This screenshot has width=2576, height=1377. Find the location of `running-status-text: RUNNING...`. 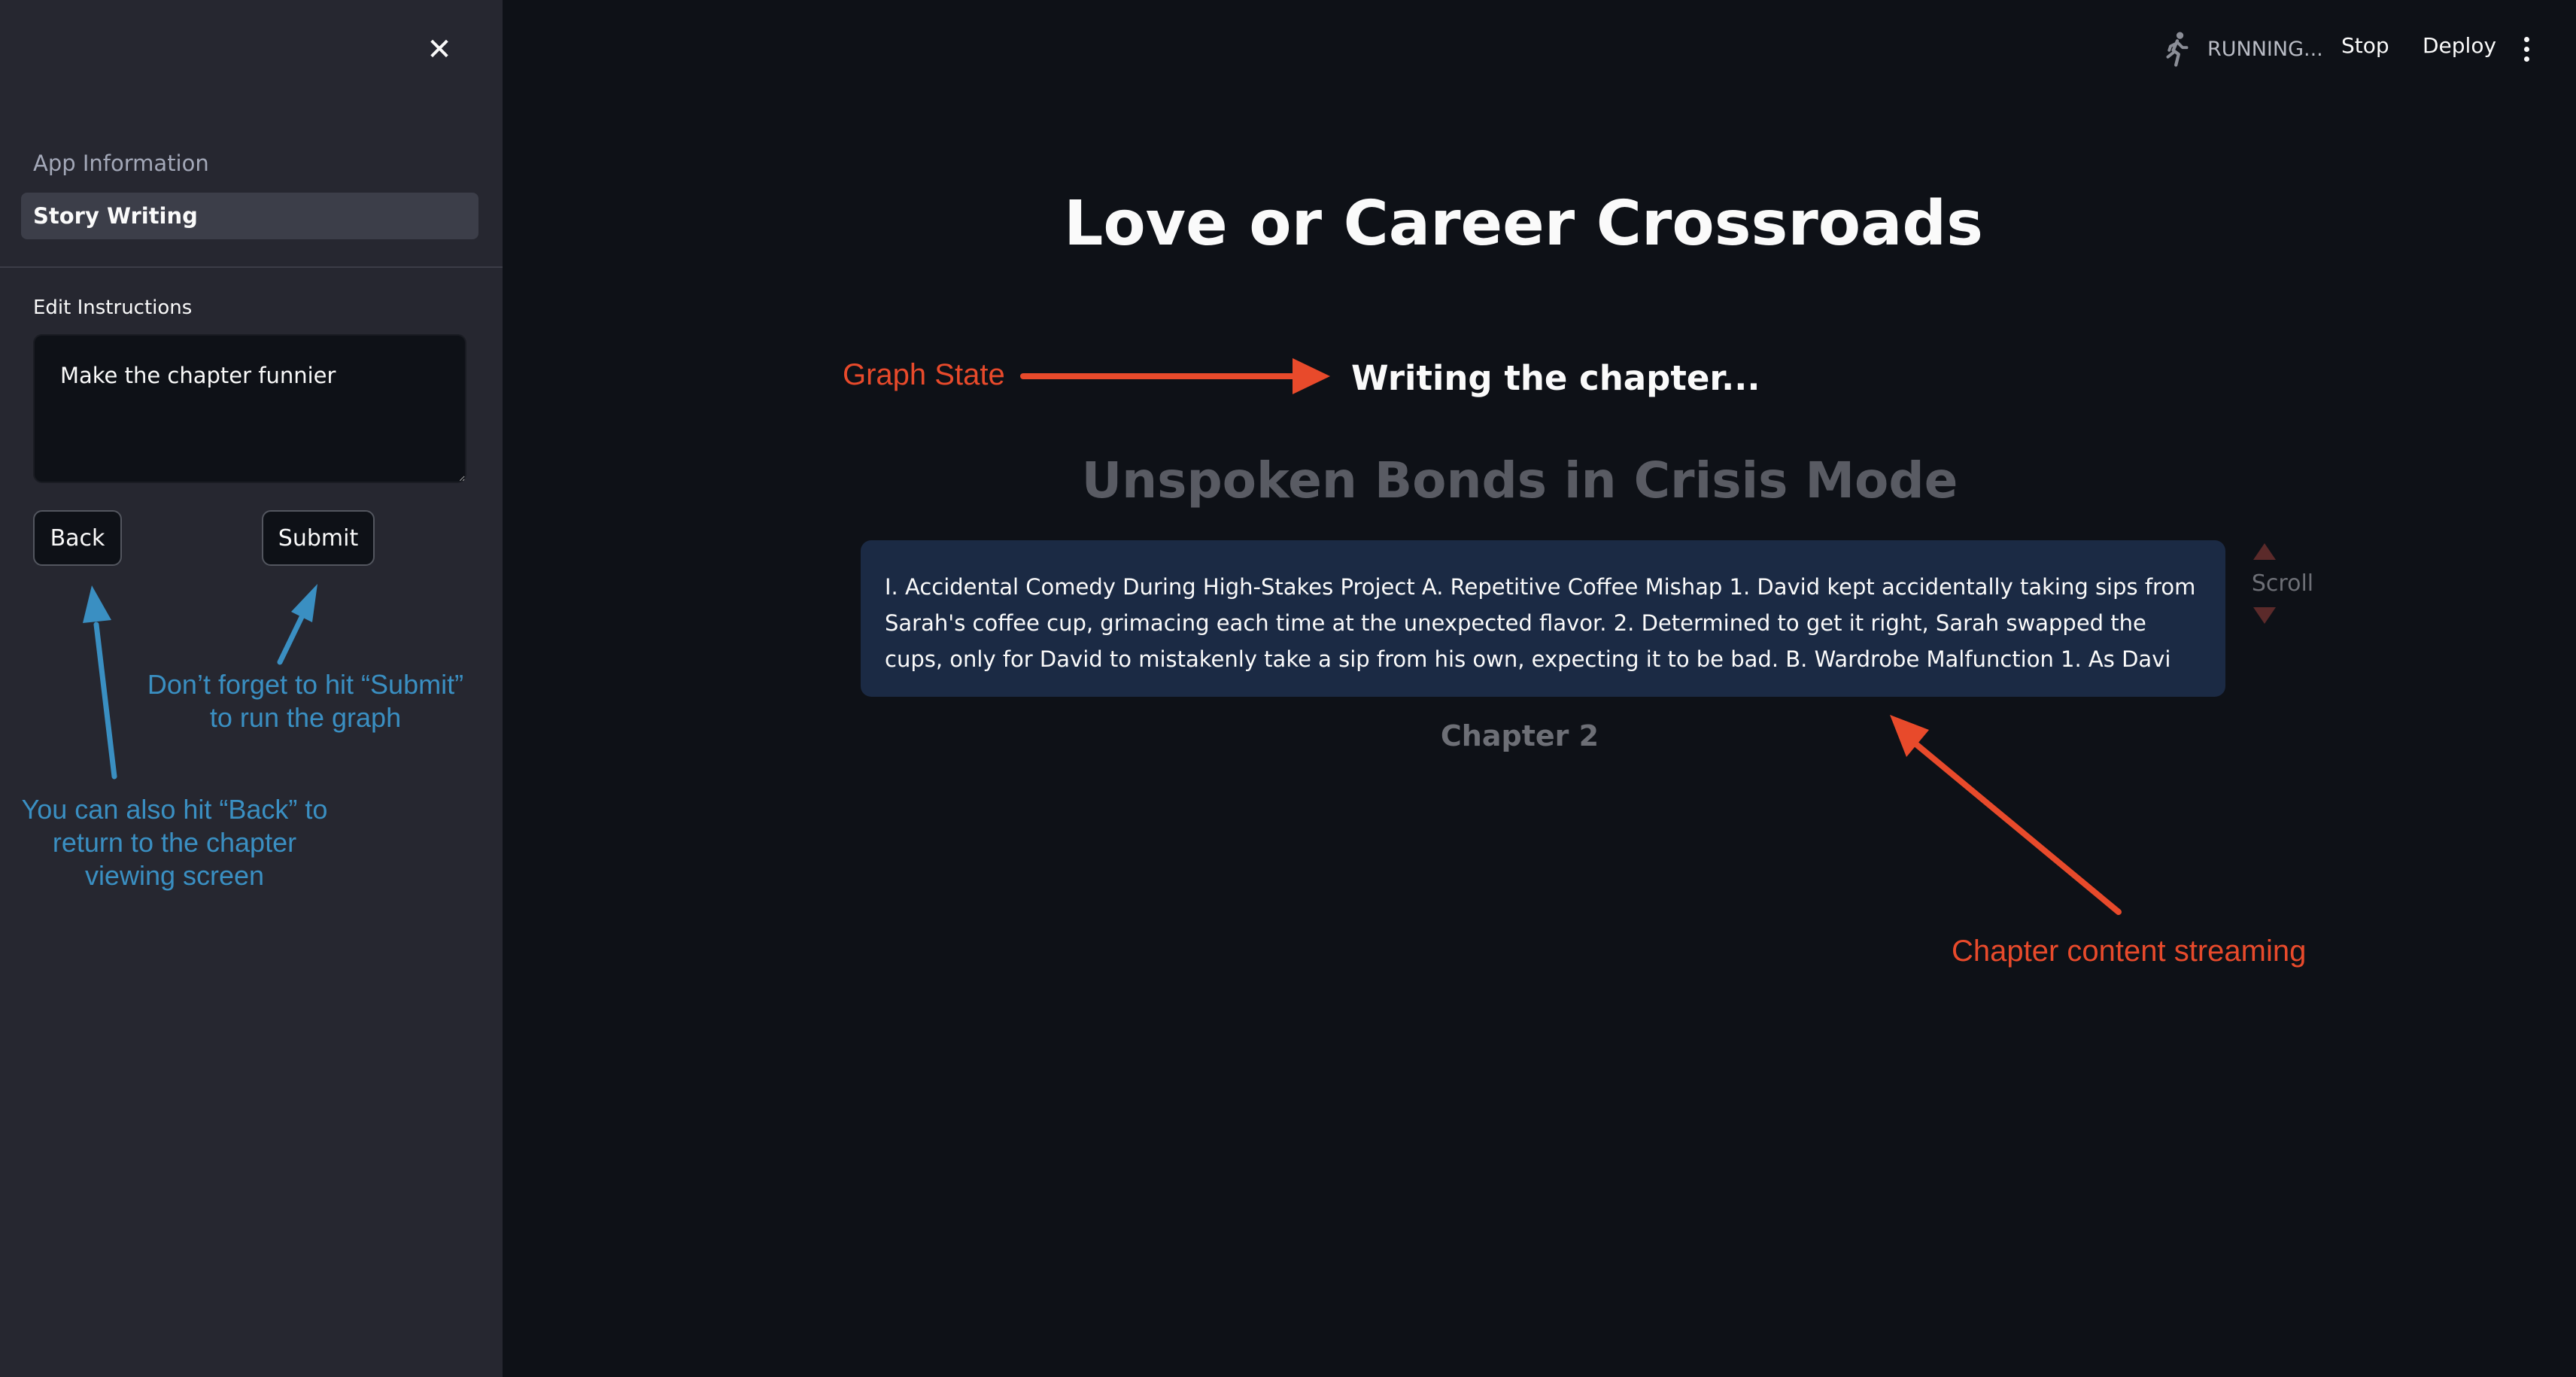

running-status-text: RUNNING... is located at coordinates (2265, 49).